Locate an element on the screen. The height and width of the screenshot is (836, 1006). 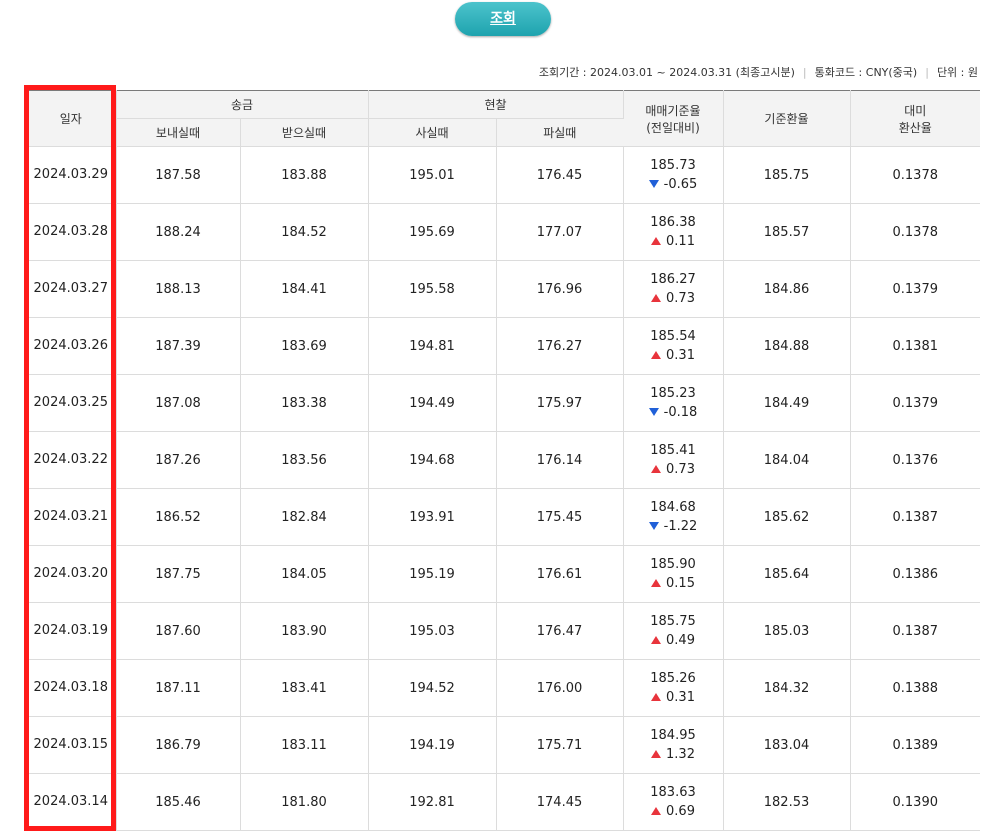
standard-rate-cell: 184.86 is located at coordinates (787, 289).